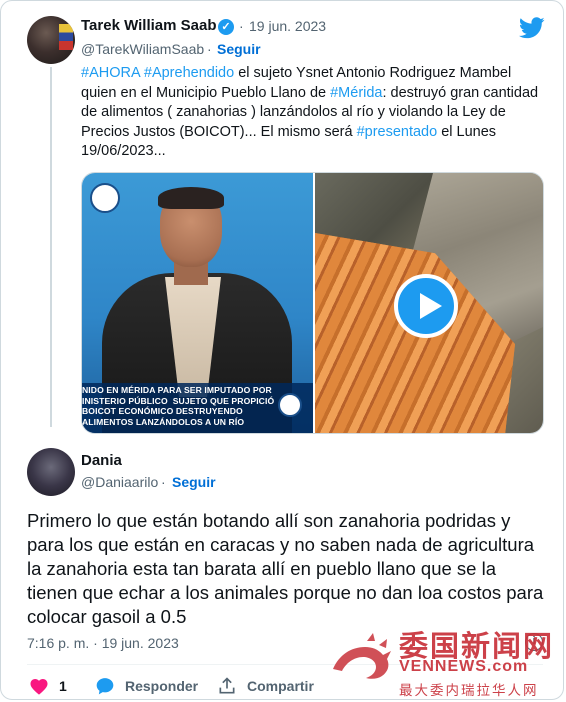  Describe the element at coordinates (362, 656) in the screenshot. I see `dragon-logo-icon` at that location.